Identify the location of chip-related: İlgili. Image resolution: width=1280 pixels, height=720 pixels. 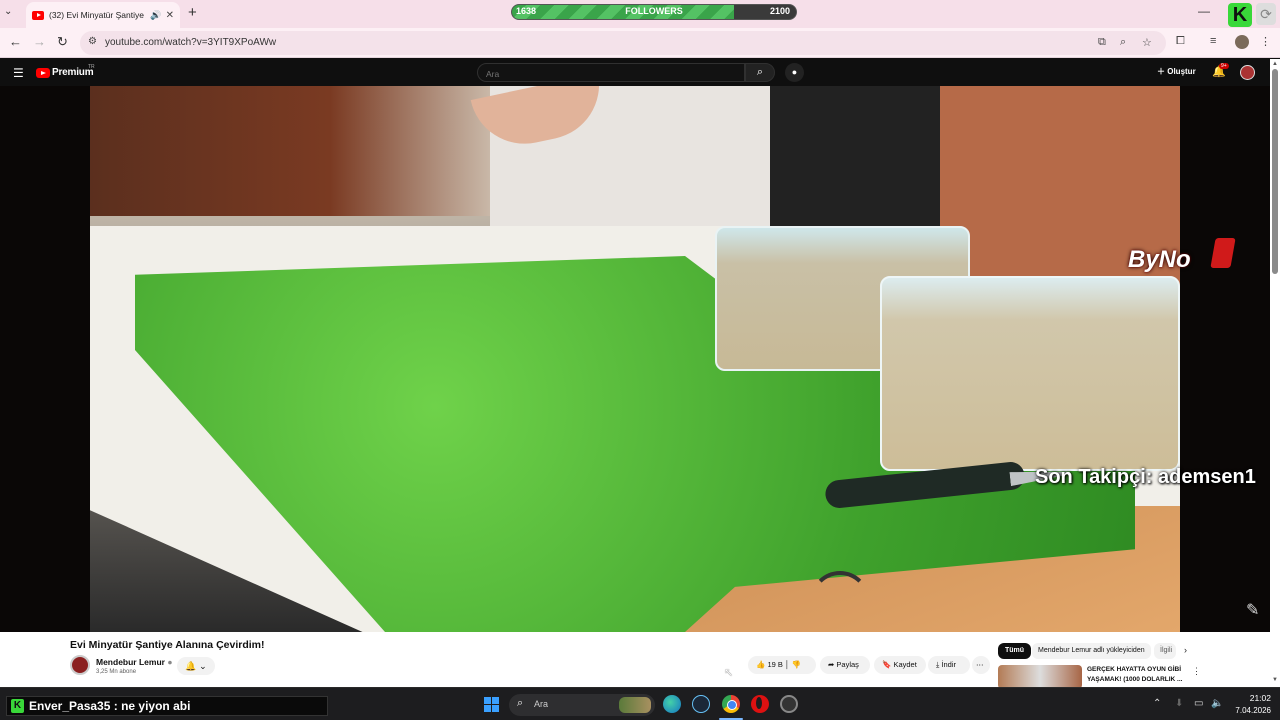
(1165, 651).